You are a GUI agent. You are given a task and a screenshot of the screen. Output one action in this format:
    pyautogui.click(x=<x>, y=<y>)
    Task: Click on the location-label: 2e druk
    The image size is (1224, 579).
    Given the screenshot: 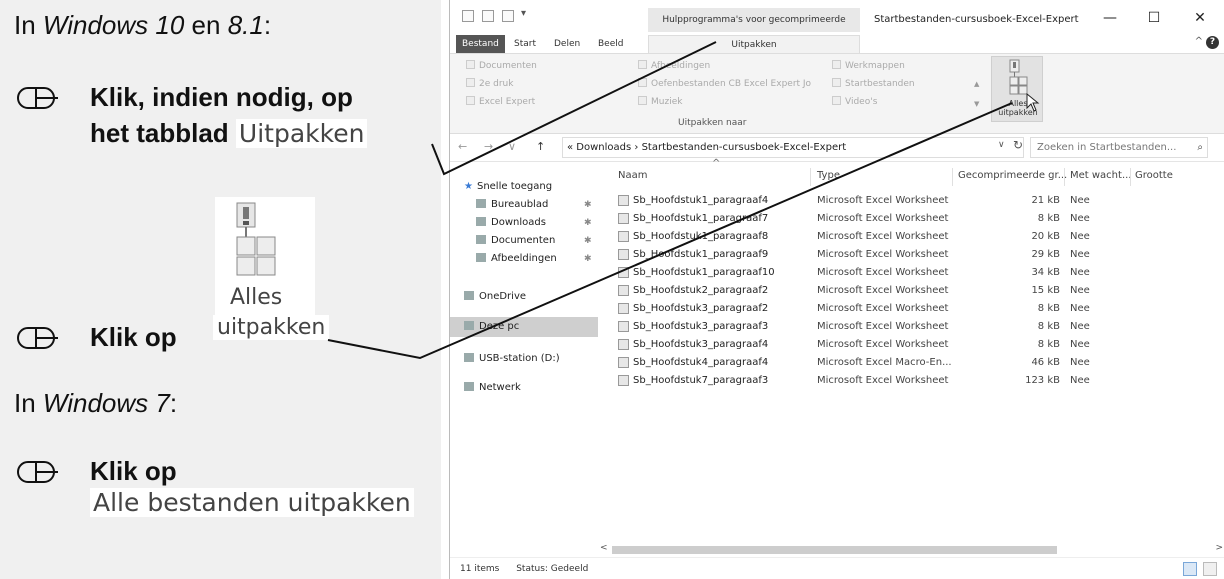 What is the action you would take?
    pyautogui.click(x=496, y=84)
    